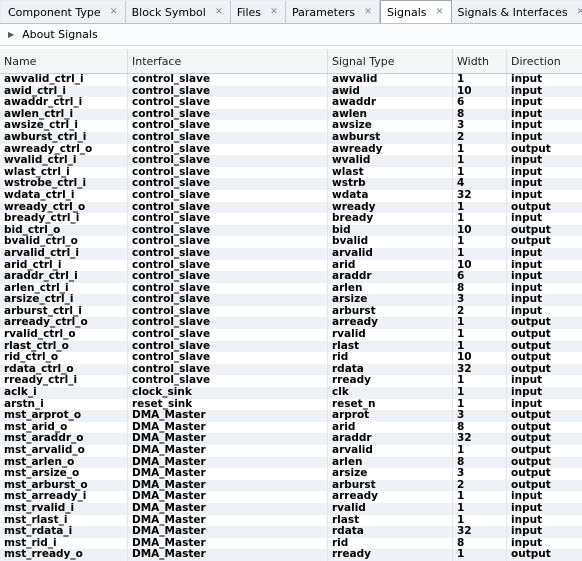 This screenshot has width=582, height=561. Describe the element at coordinates (228, 61) in the screenshot. I see `column-header-interface: Interface` at that location.